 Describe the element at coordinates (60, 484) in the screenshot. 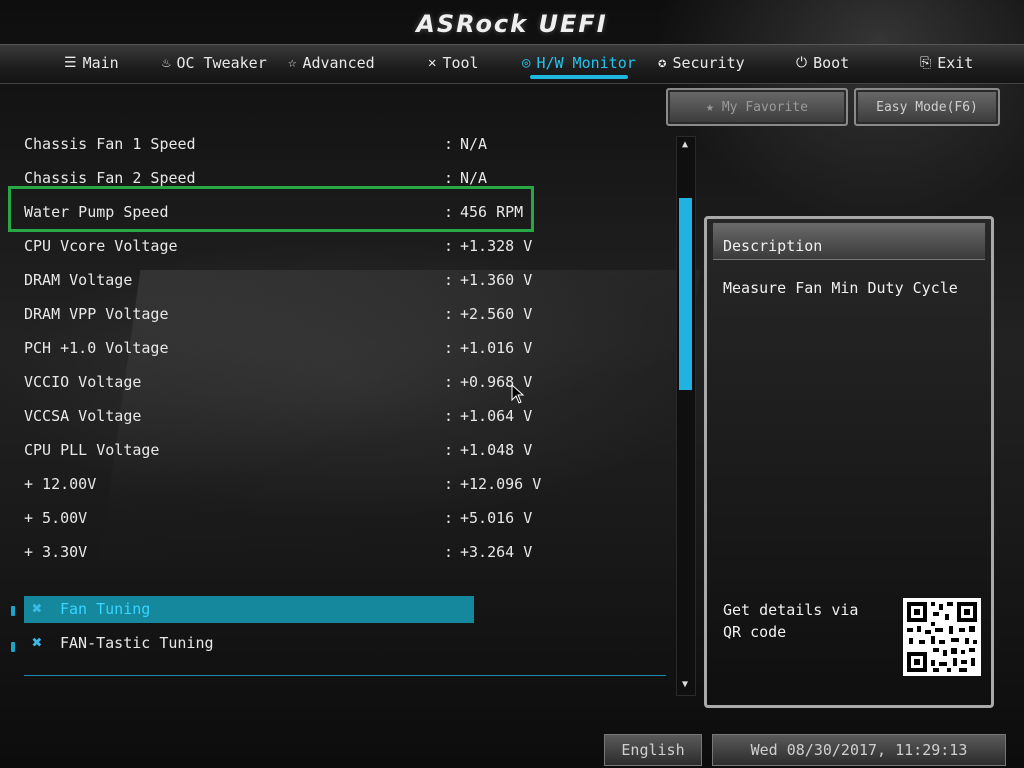

I see `reading-label: + 12.00V` at that location.